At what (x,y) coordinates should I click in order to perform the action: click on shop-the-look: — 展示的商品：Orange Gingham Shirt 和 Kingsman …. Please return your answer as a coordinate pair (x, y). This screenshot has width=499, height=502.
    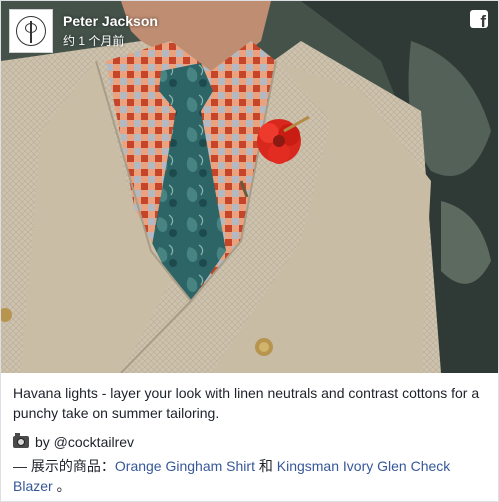
    Looking at the image, I should click on (252, 476).